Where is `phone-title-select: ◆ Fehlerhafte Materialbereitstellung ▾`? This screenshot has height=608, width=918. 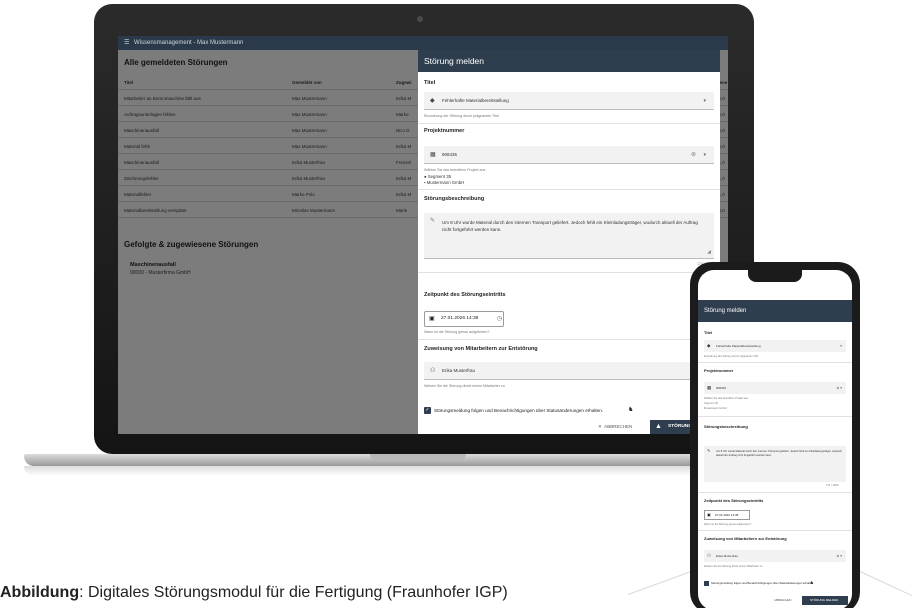
phone-title-select: ◆ Fehlerhafte Materialbereitstellung ▾ is located at coordinates (775, 346).